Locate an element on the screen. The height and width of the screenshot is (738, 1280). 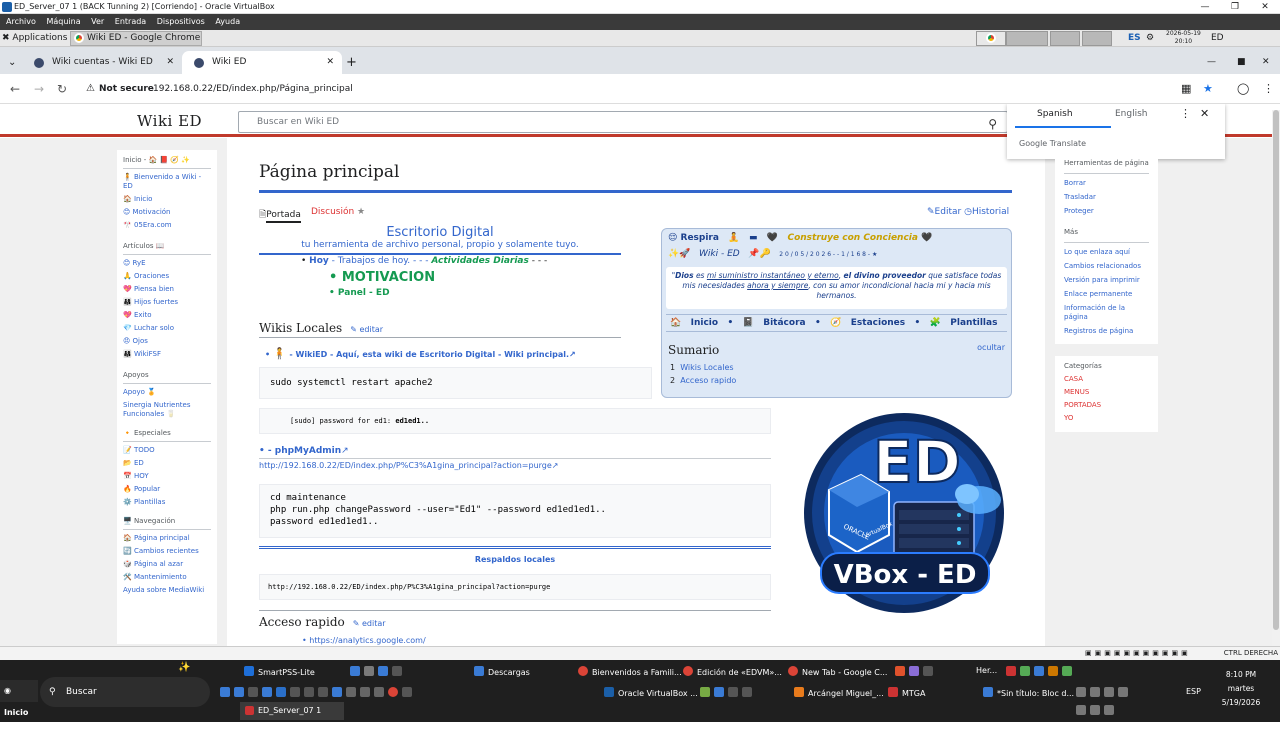
section-edit-link: ✎ editar is located at coordinates (369, 623).